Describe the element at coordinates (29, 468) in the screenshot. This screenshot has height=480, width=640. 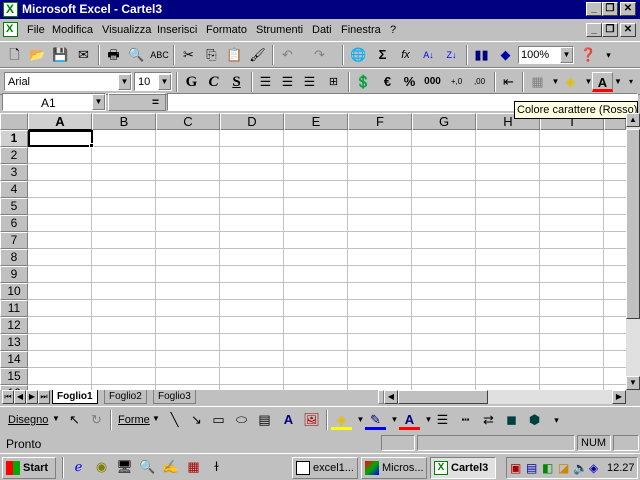
I see `start-button: Start` at that location.